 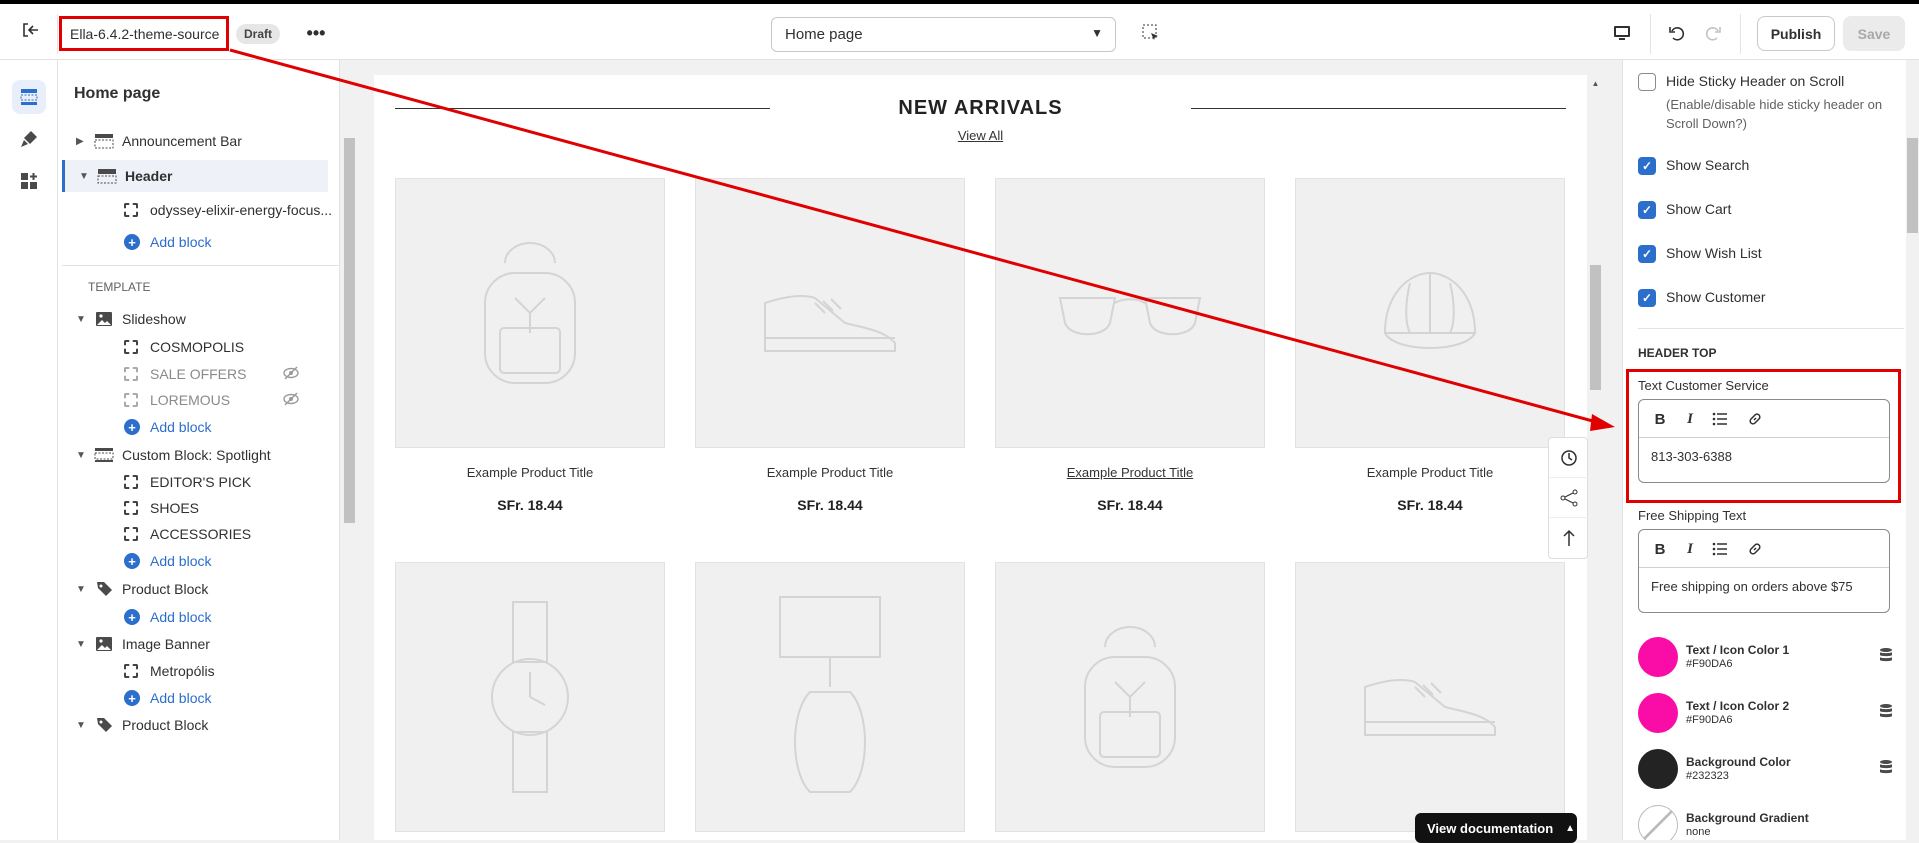 I want to click on hide-sticky-header-checkbox: Hide Sticky Header on Scroll, so click(x=1741, y=82).